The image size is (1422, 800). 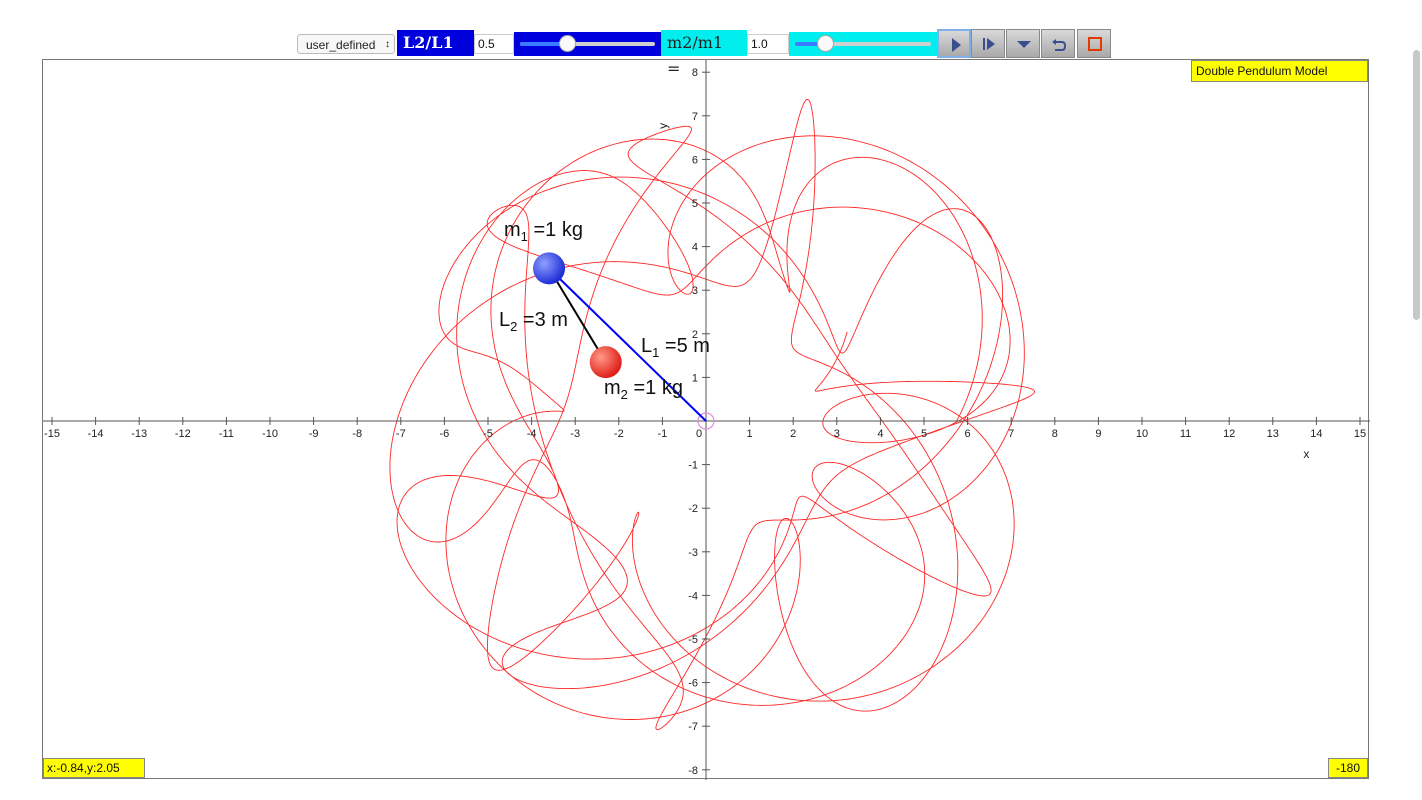 I want to click on stop-icon, so click(x=1095, y=44).